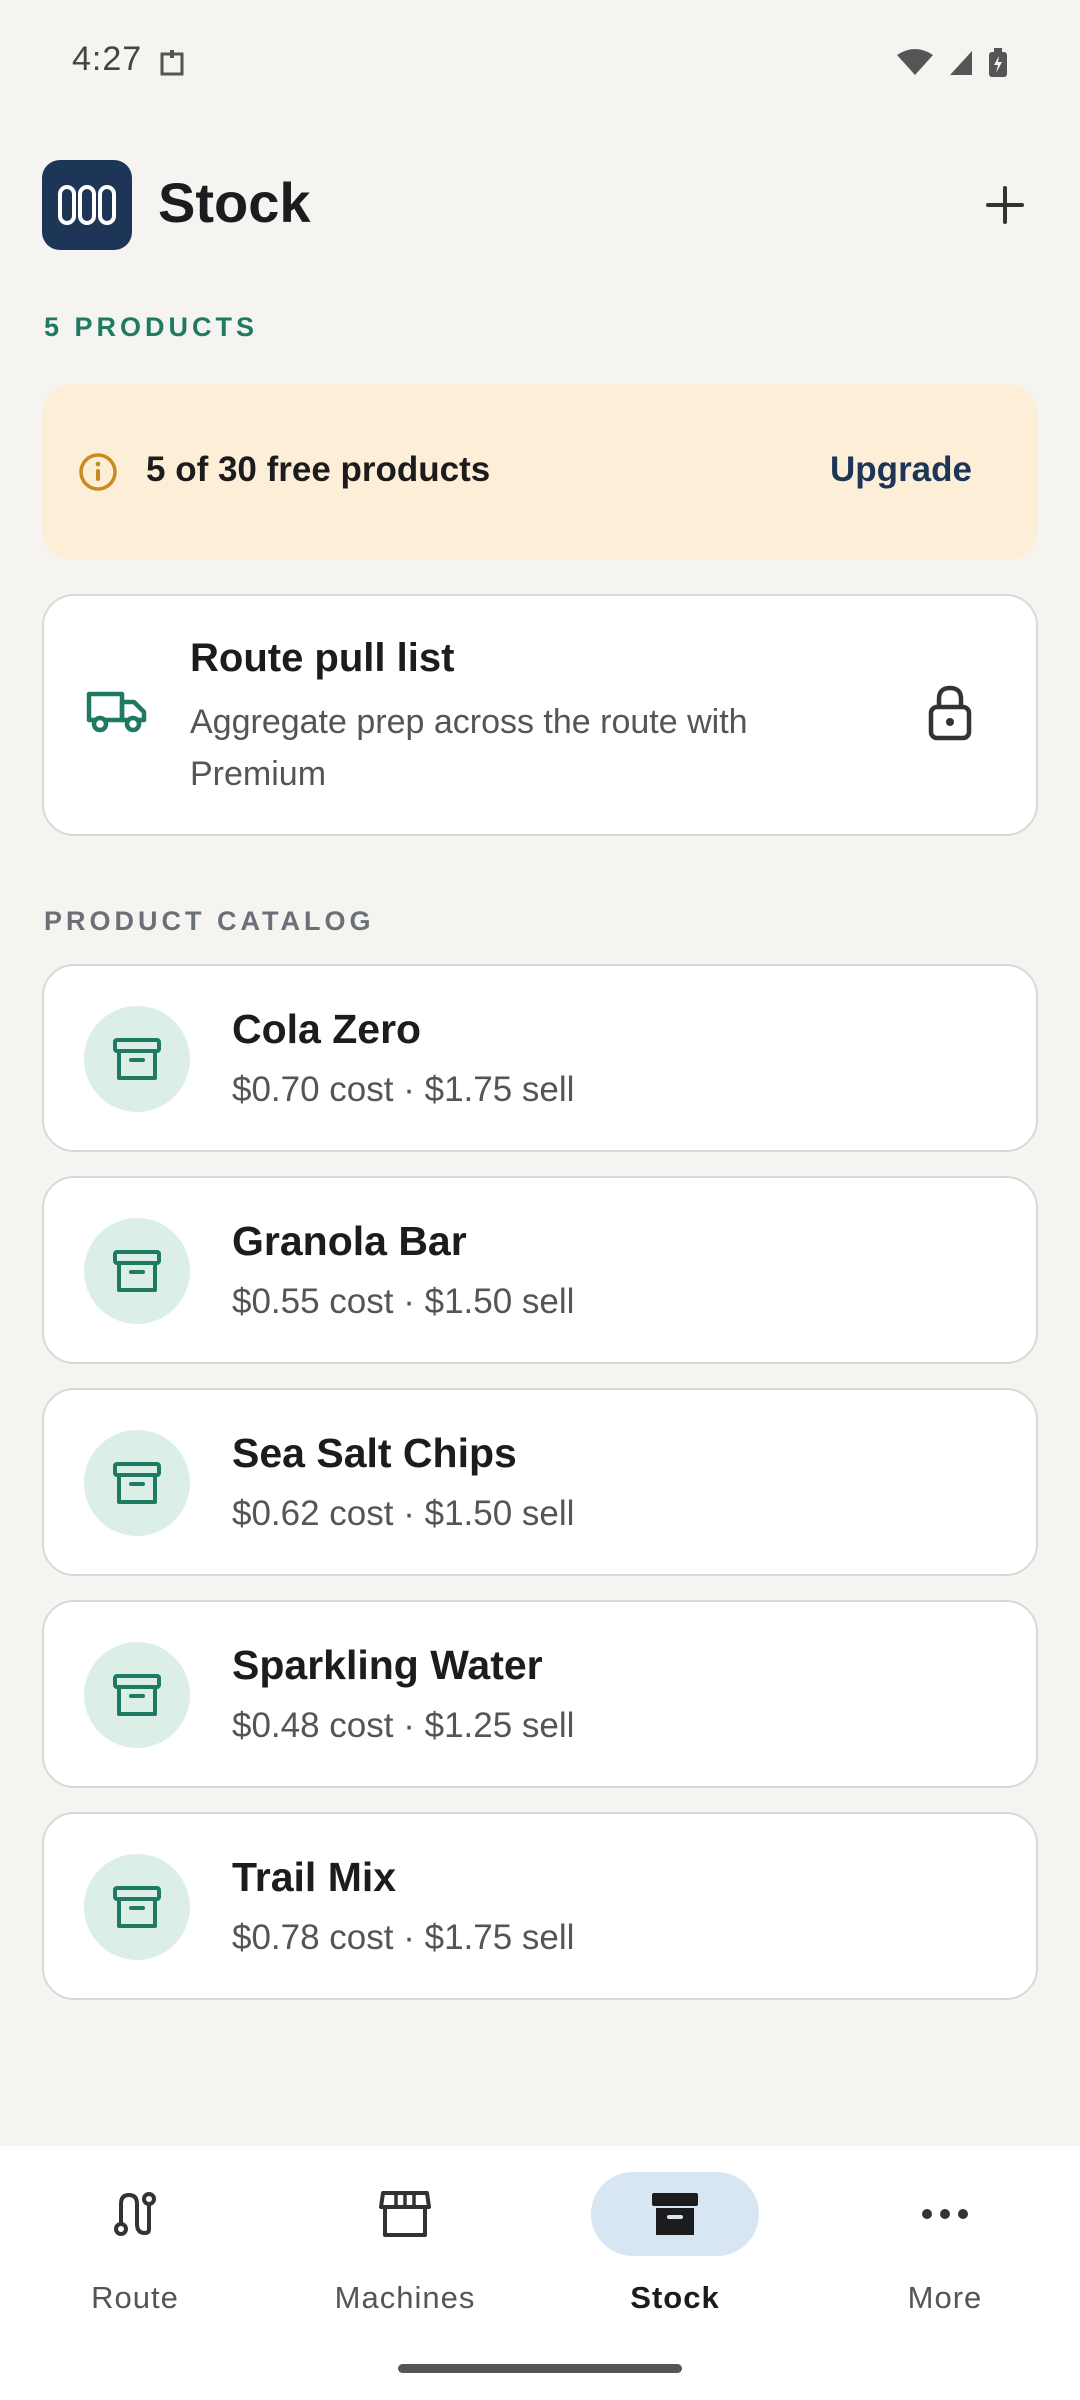  I want to click on product-name: Trail Mix, so click(314, 1877).